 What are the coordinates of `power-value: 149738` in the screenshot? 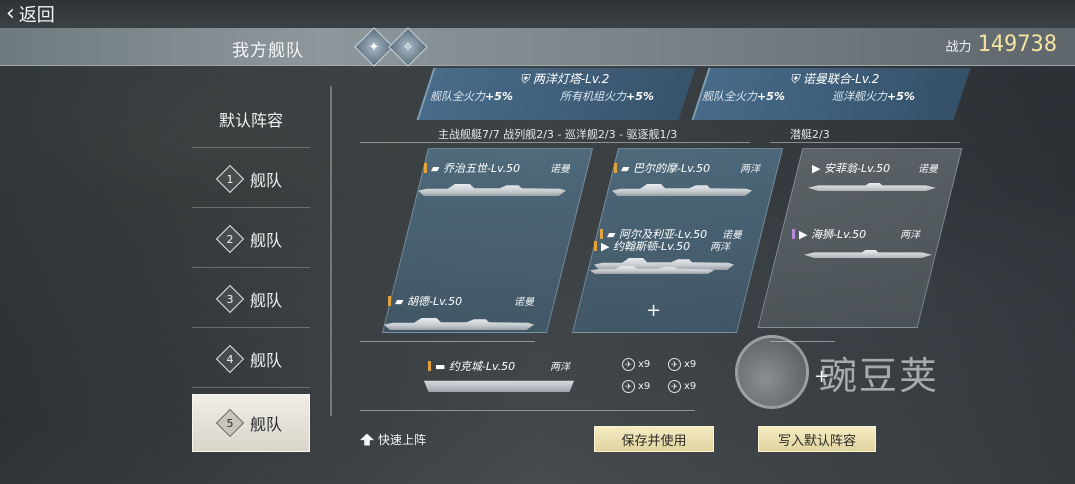 It's located at (1017, 44).